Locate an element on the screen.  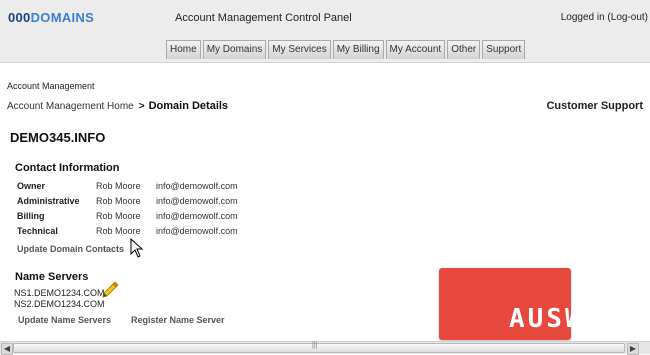
update-name-servers-link: Update Name Servers is located at coordinates (64, 320).